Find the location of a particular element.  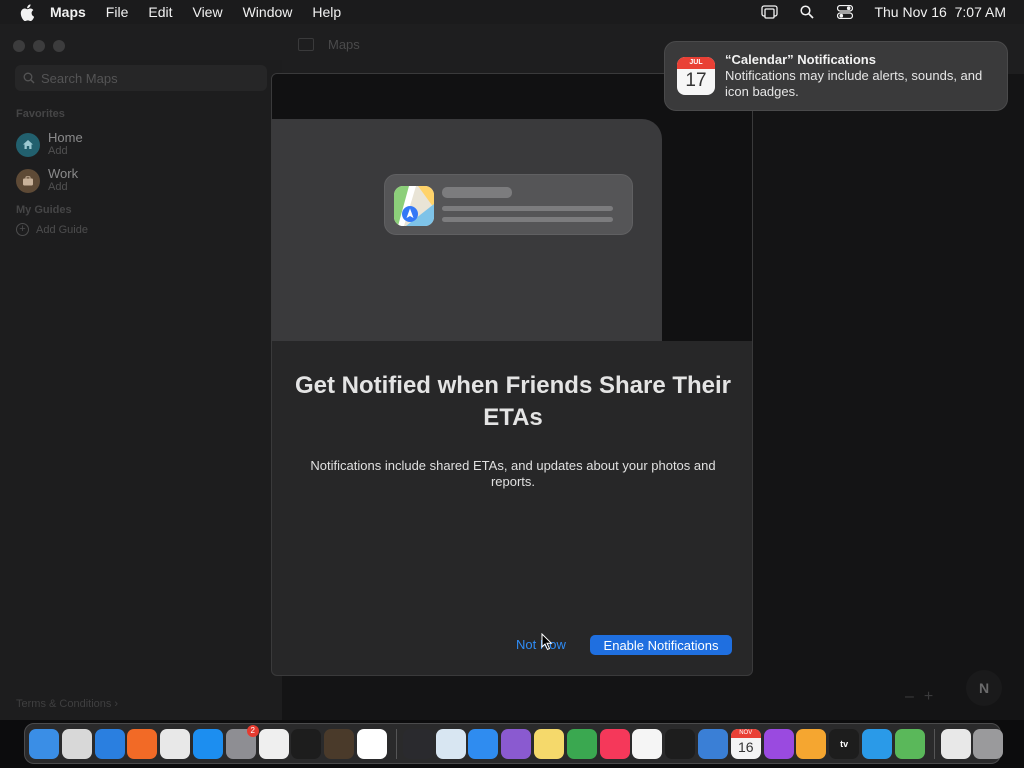

zoom-control: – + is located at coordinates (919, 697).